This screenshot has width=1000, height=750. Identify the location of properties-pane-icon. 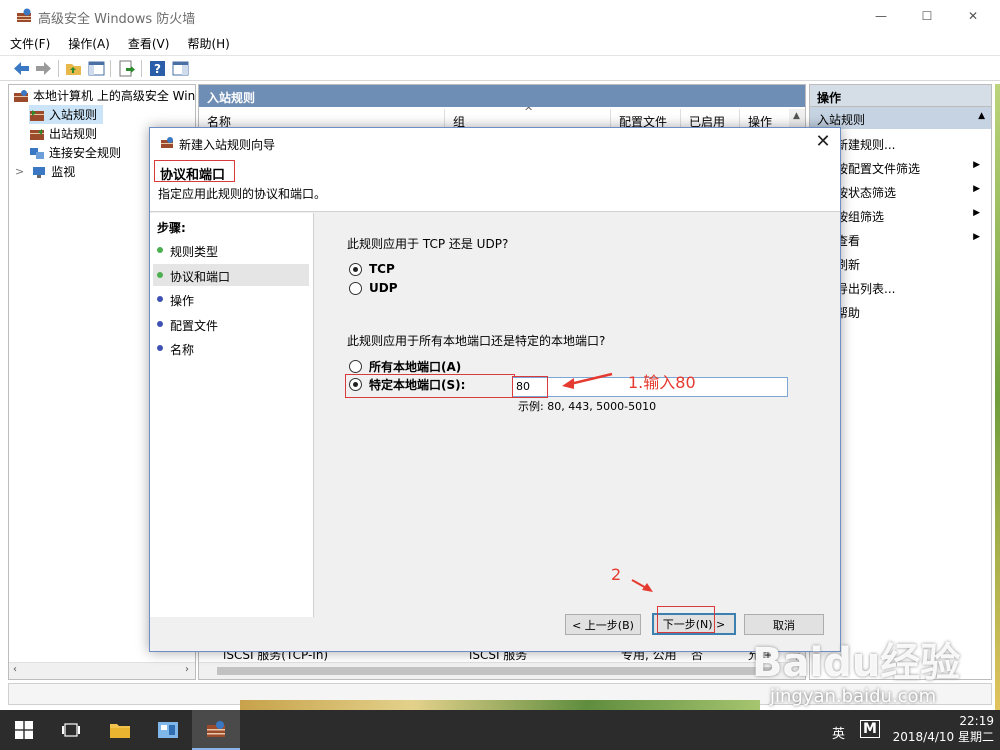
(180, 68).